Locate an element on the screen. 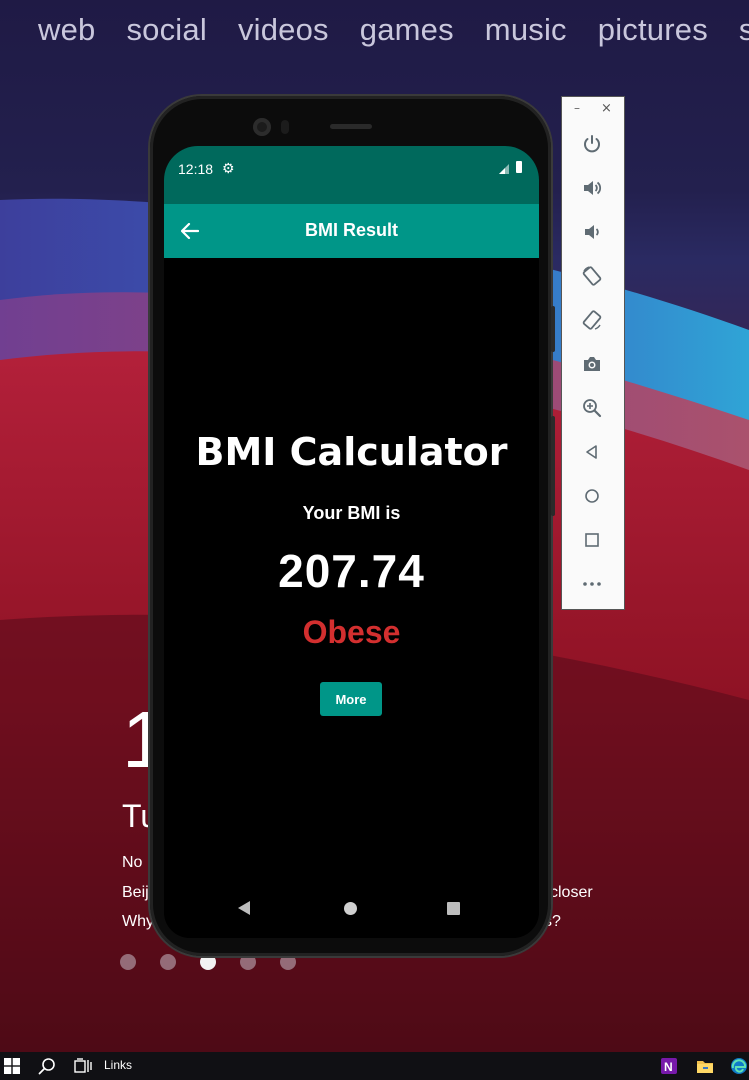 Image resolution: width=749 pixels, height=1080 pixels. bmi-category: Obese is located at coordinates (351, 632).